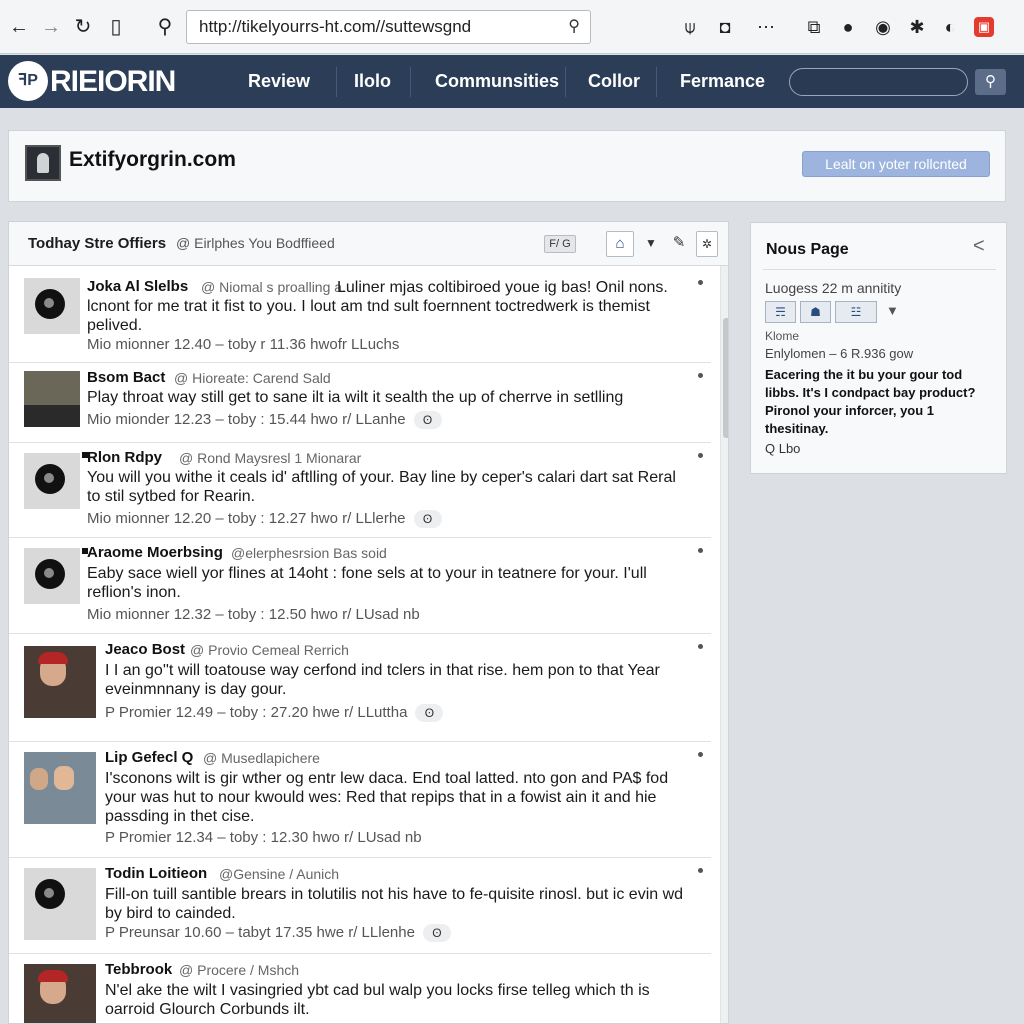 The image size is (1024, 1024). Describe the element at coordinates (255, 243) in the screenshot. I see `feed-subtitle: @ Eirlphes You Bodffieed` at that location.